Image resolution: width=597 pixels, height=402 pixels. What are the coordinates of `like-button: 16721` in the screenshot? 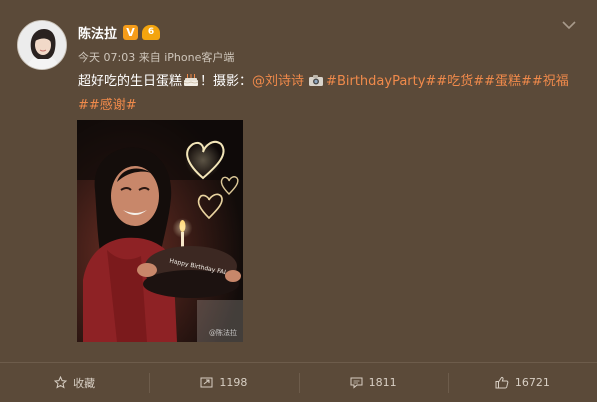 It's located at (522, 382).